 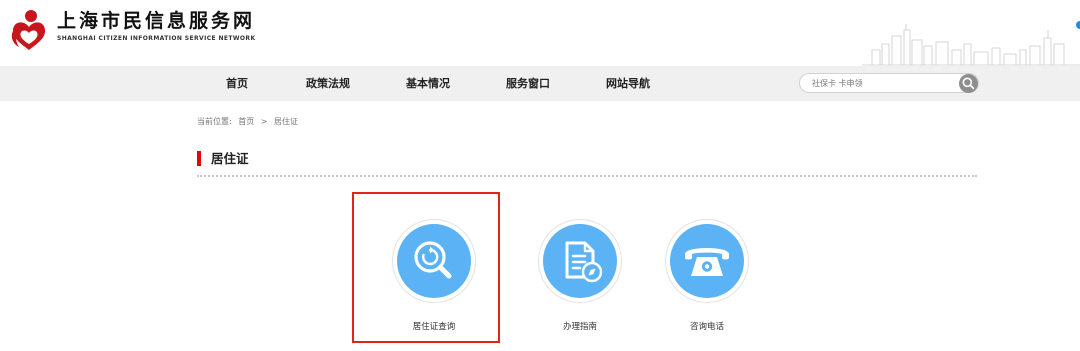 I want to click on nav-item-site-nav: 网站导航, so click(x=628, y=83).